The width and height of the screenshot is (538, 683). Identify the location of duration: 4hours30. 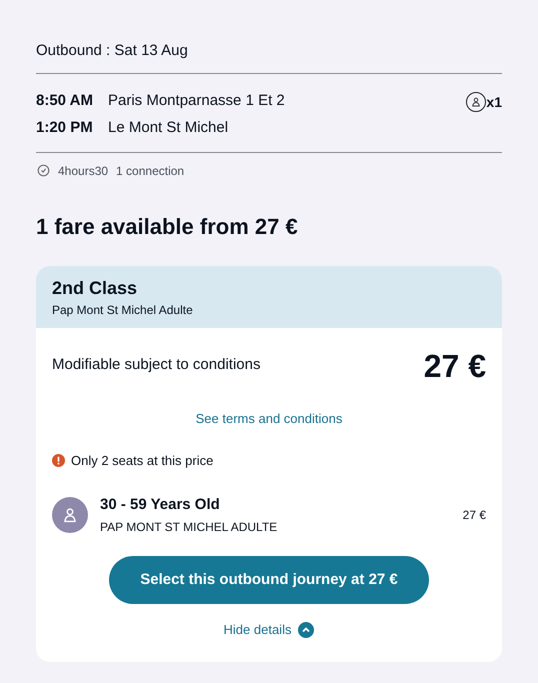
(83, 171).